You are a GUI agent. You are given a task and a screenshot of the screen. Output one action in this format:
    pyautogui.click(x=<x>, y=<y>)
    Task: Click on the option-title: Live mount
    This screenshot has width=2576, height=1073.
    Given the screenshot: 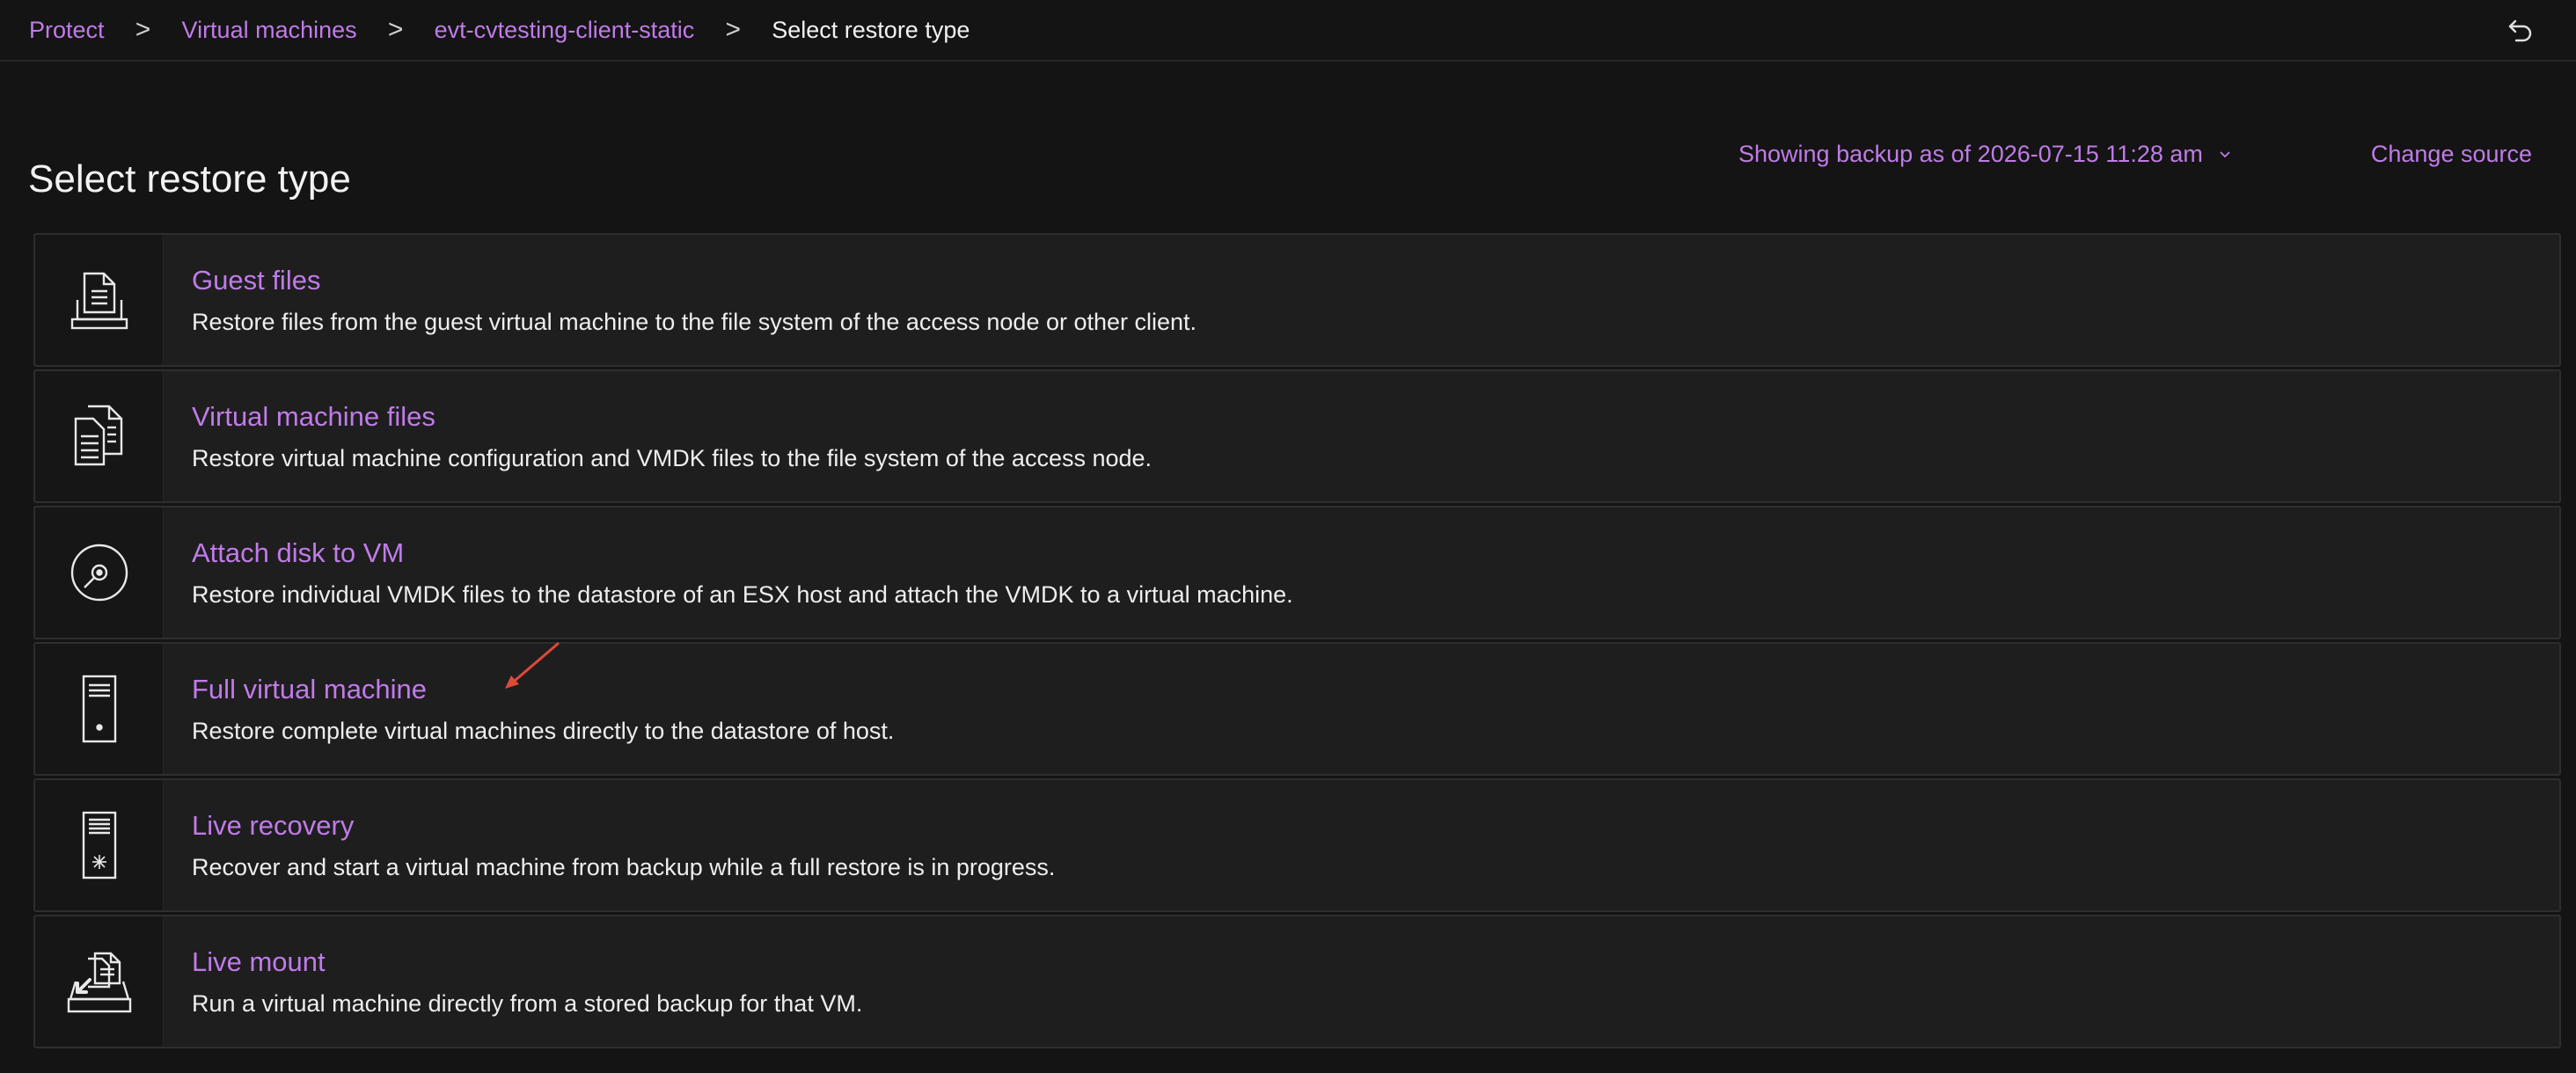 What is the action you would take?
    pyautogui.click(x=259, y=961)
    